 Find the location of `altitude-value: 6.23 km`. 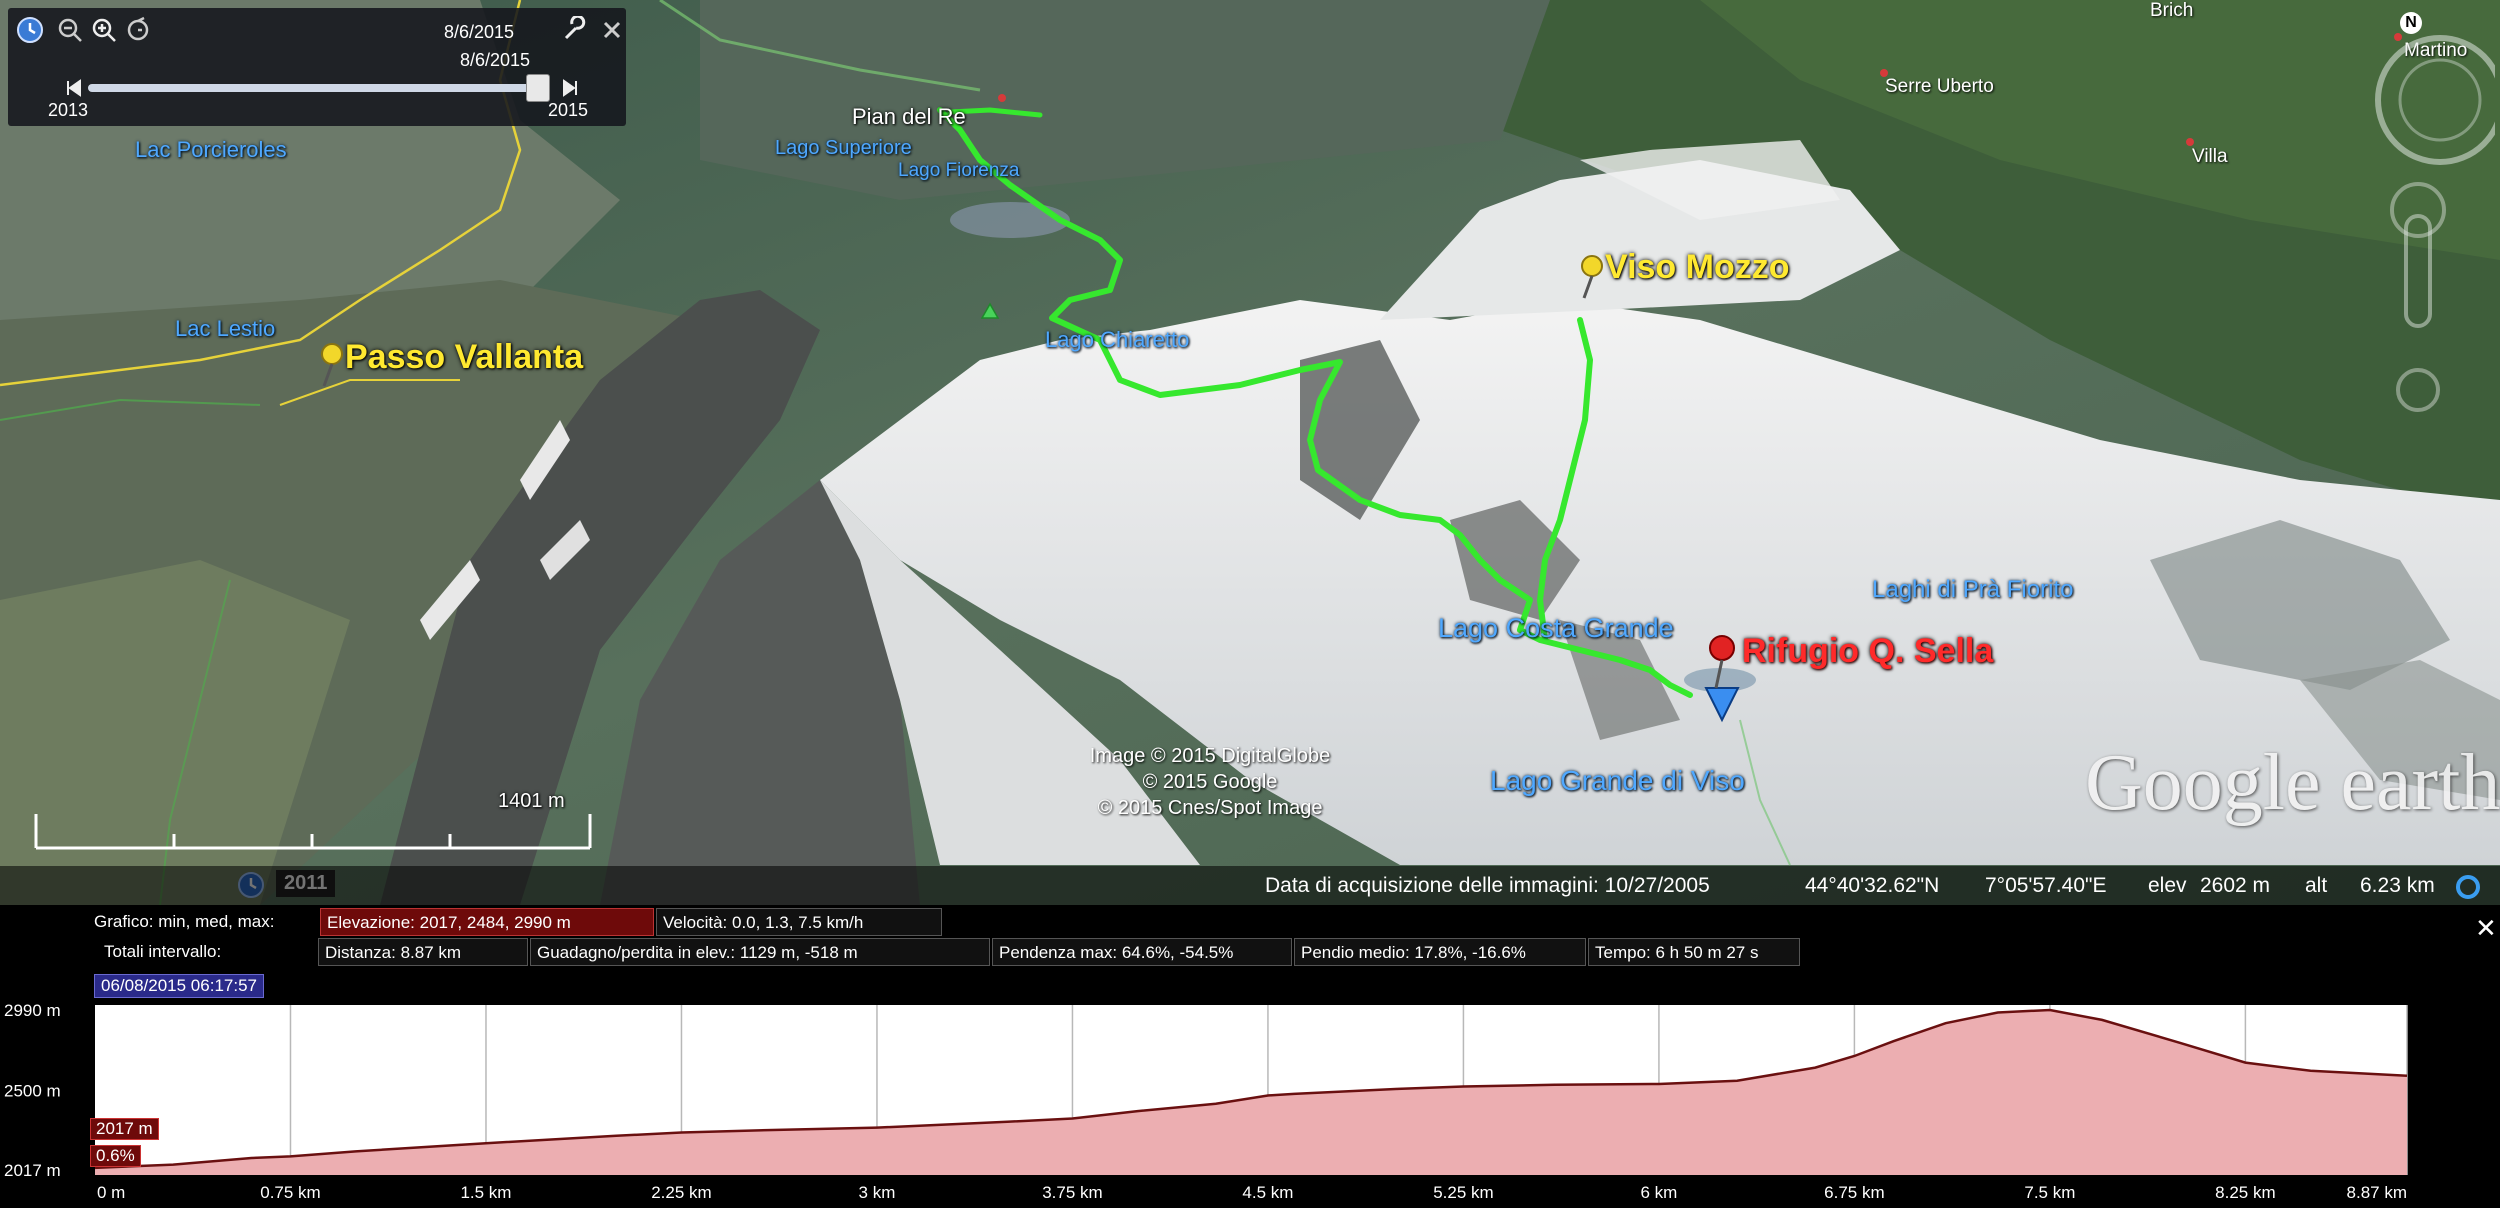

altitude-value: 6.23 km is located at coordinates (2397, 885).